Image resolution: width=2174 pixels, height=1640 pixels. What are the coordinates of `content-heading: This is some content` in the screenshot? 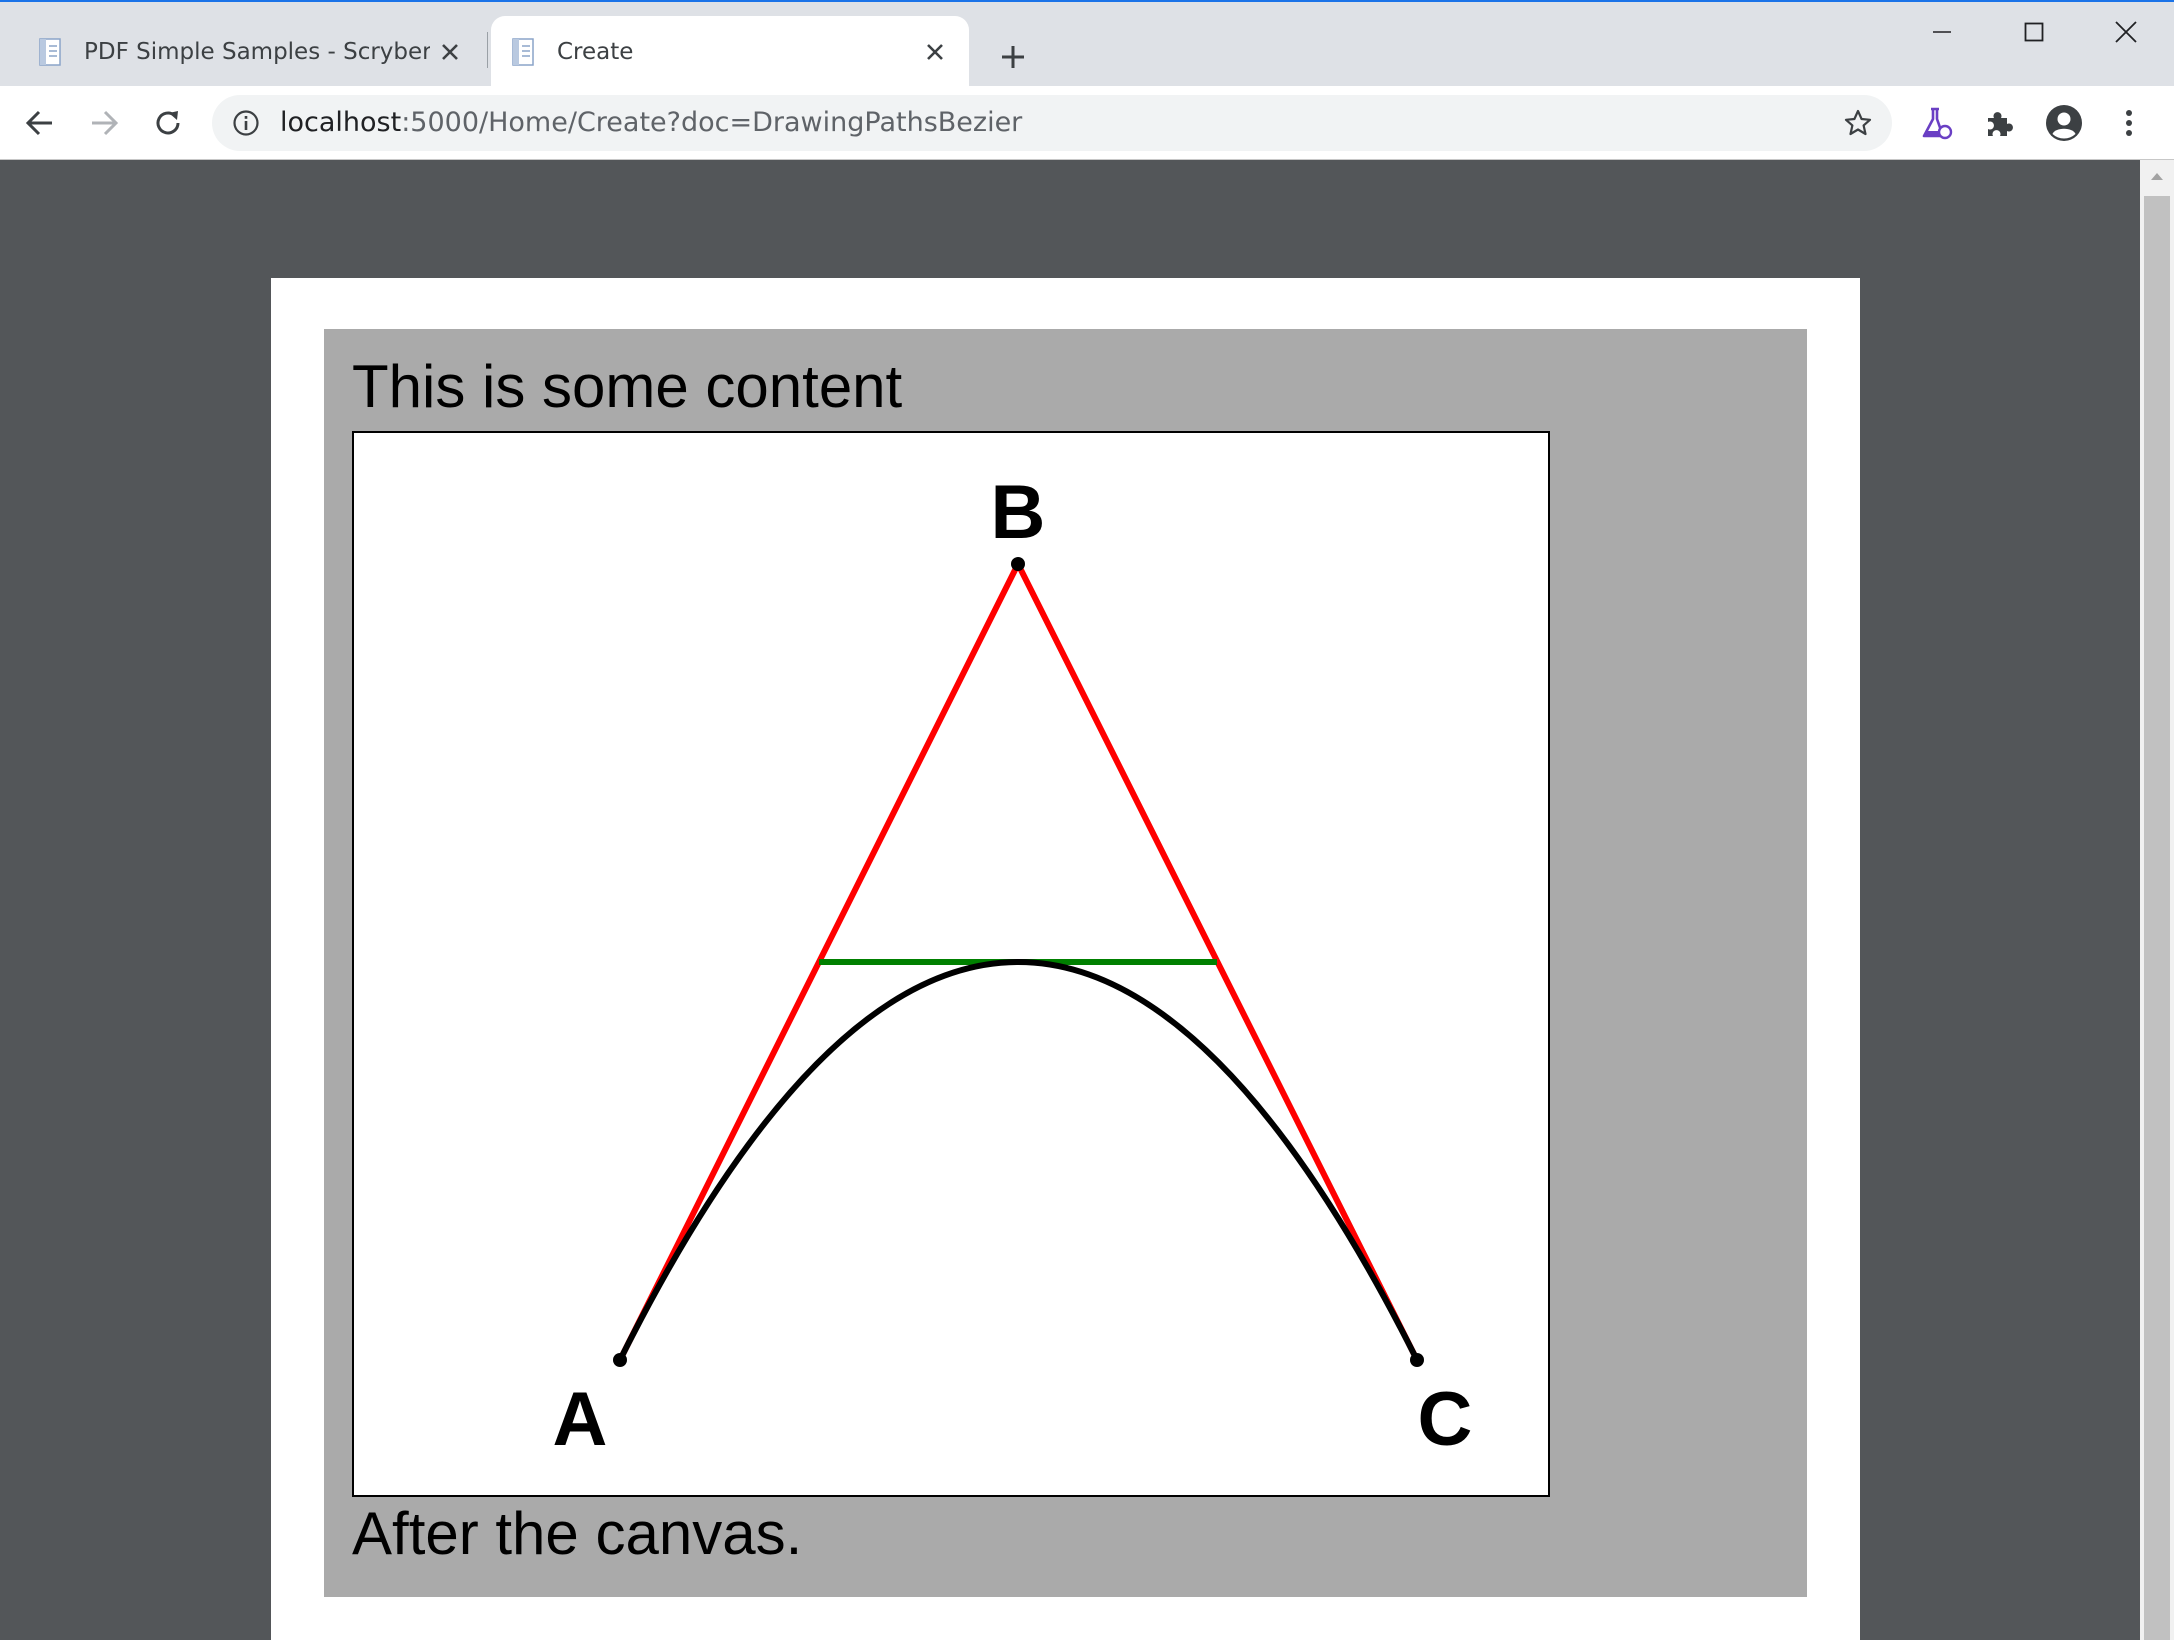 It's located at (627, 386).